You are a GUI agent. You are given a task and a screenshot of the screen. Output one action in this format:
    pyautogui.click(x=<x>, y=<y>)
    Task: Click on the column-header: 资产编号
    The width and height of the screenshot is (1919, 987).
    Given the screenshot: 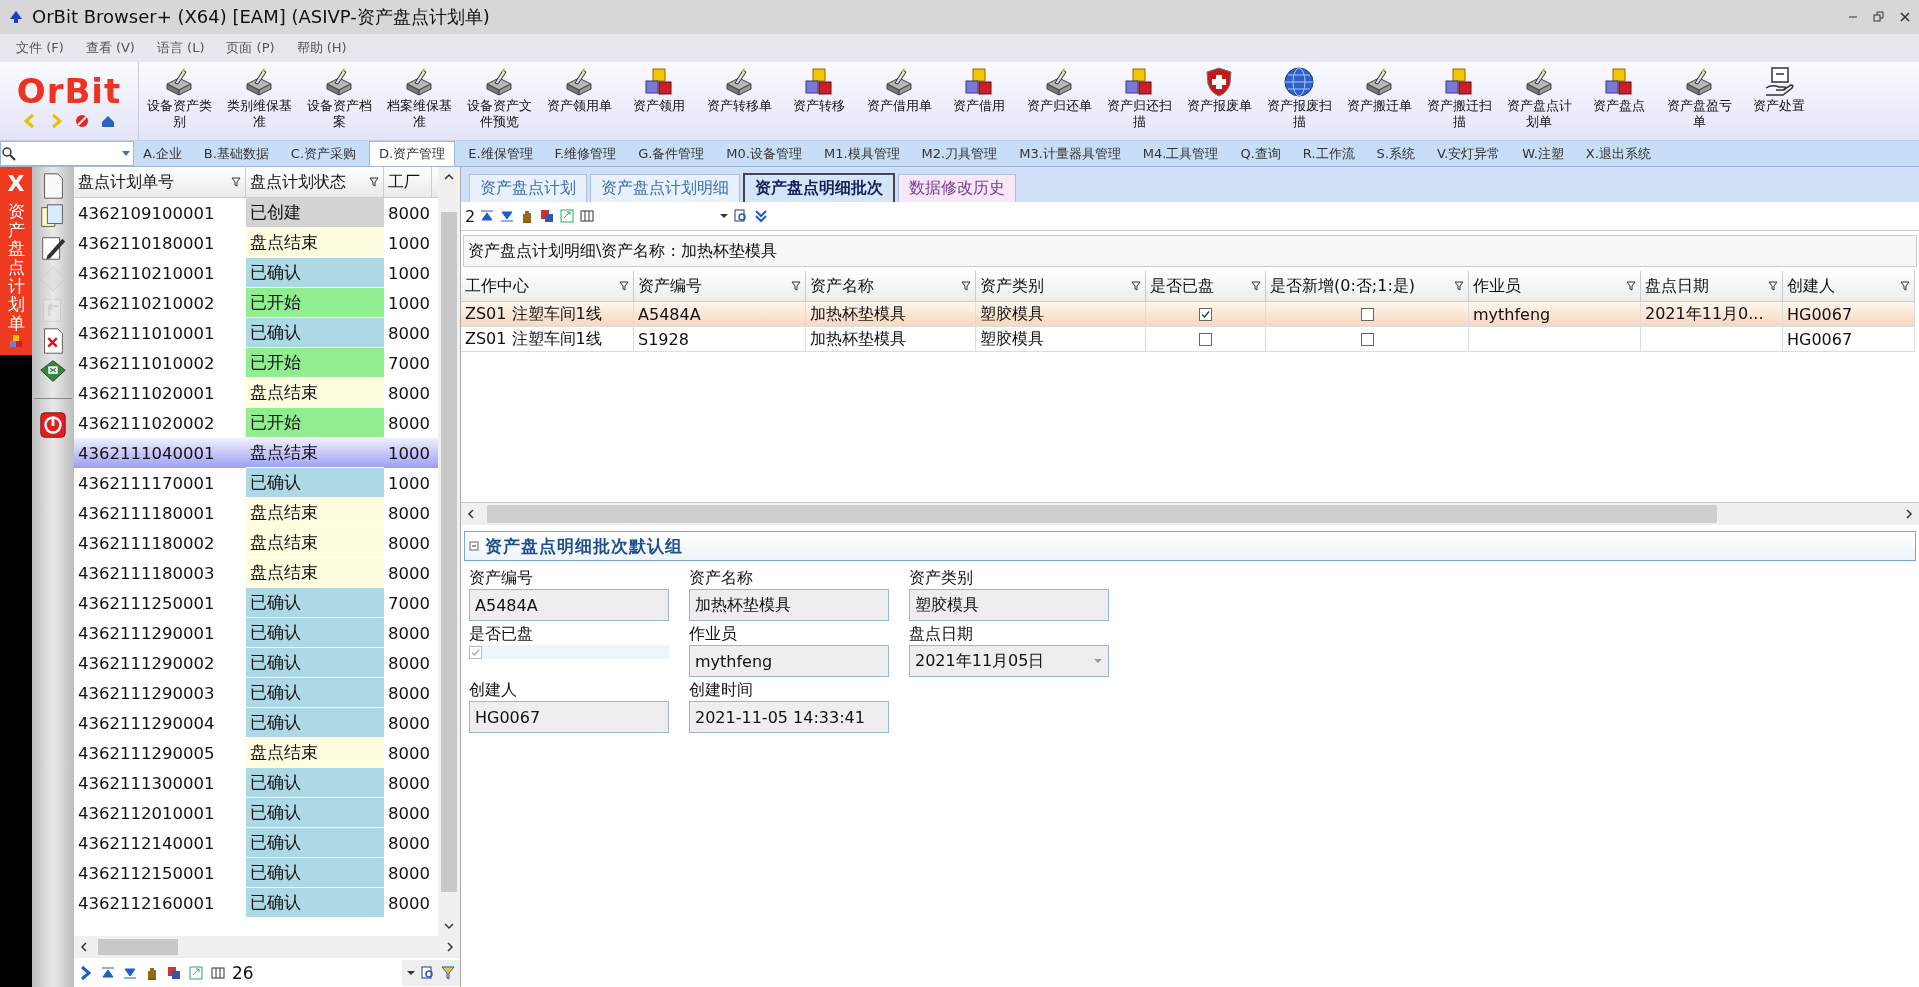 What is the action you would take?
    pyautogui.click(x=720, y=286)
    